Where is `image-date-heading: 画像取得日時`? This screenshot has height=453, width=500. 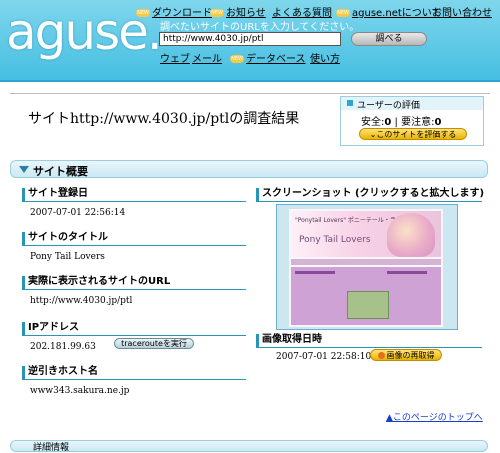 image-date-heading: 画像取得日時 is located at coordinates (369, 341).